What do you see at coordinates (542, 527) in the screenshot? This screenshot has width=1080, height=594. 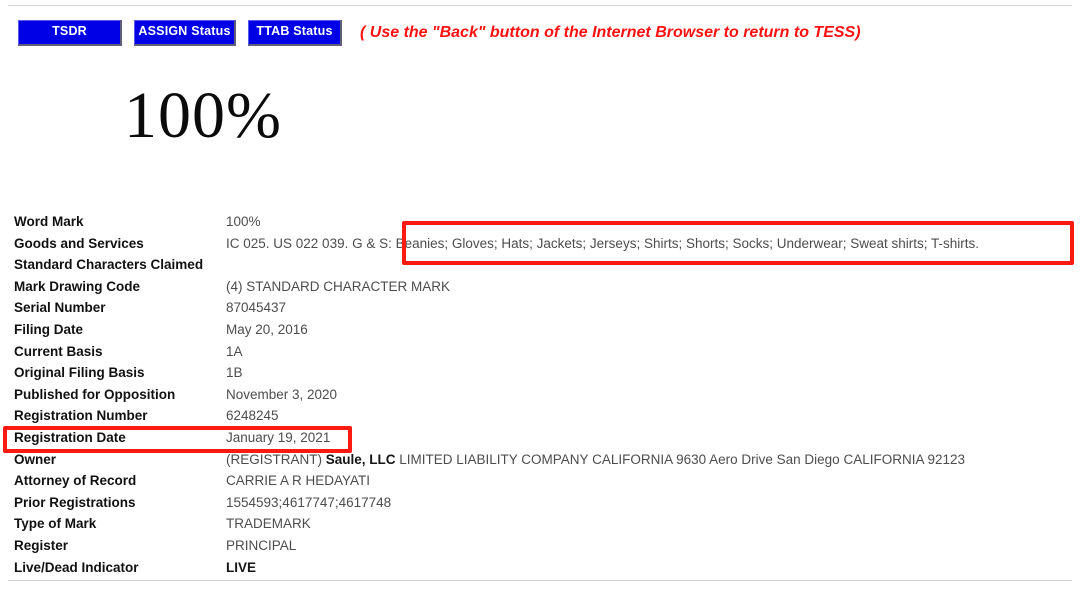 I see `record-row-type-of-mark: Type of Mark TRADEMARK` at bounding box center [542, 527].